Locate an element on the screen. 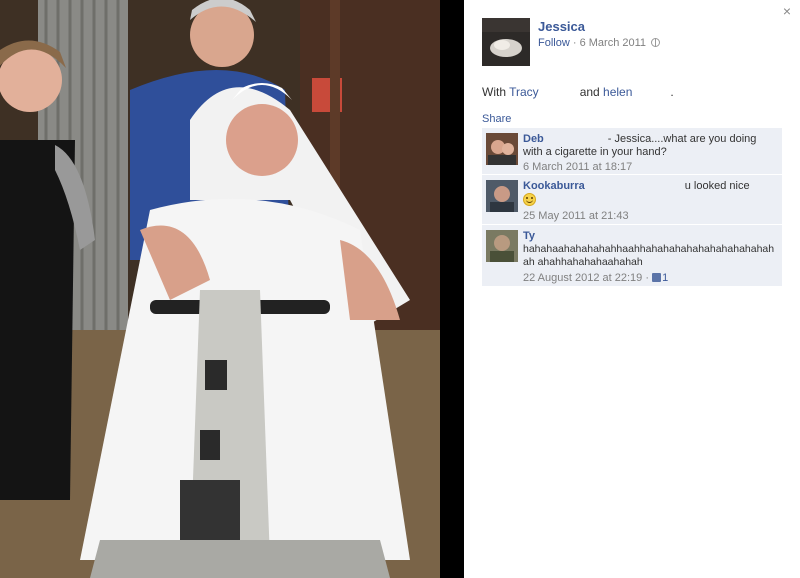 The height and width of the screenshot is (578, 800). author-name: Jessica is located at coordinates (561, 26).